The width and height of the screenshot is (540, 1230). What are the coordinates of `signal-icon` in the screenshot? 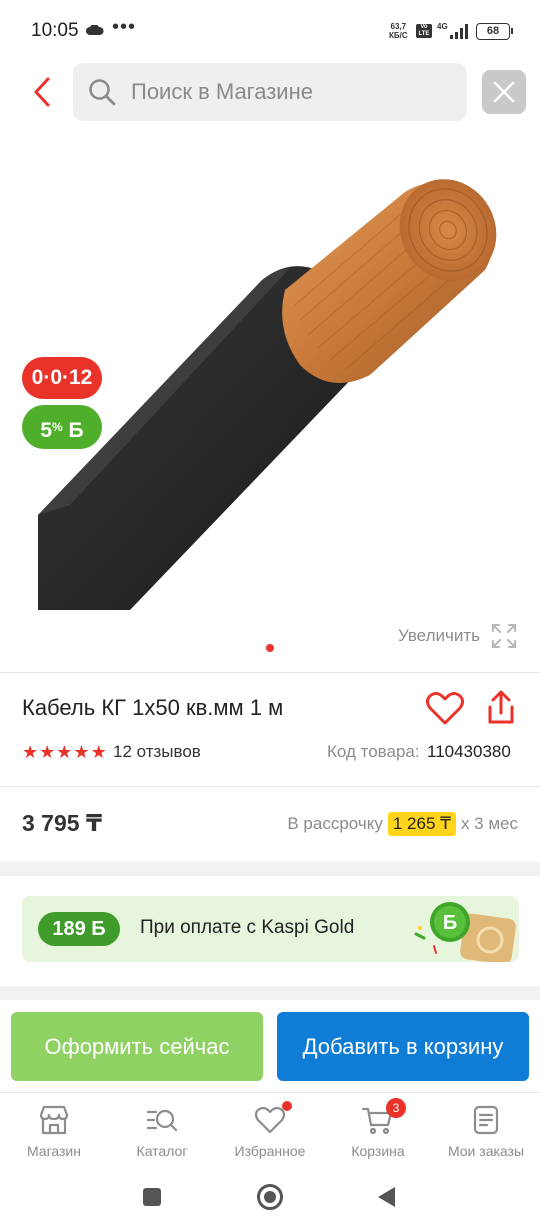 It's located at (459, 31).